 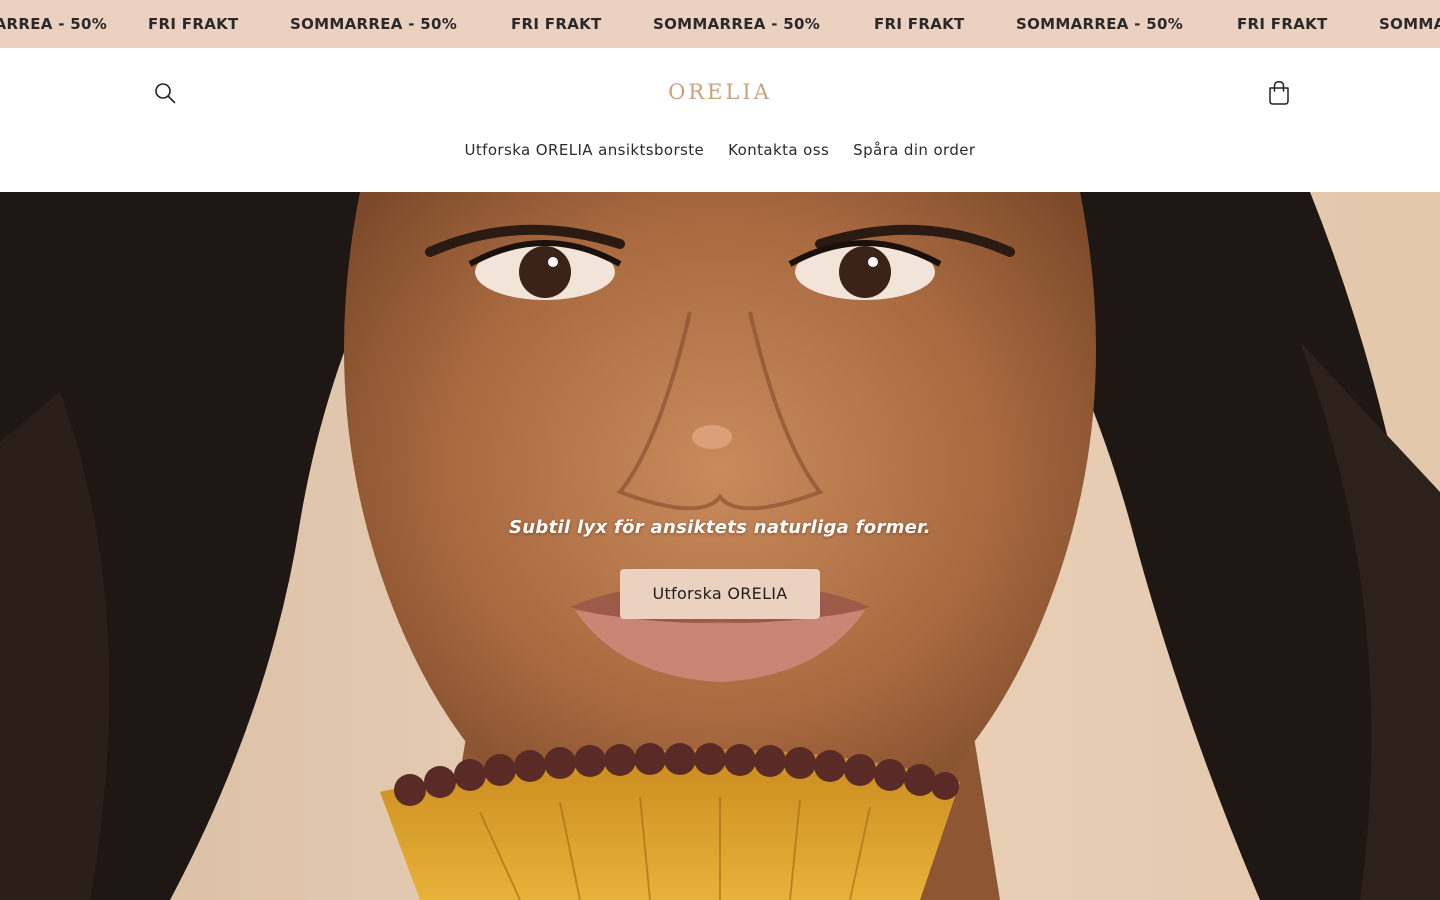 I want to click on search-icon, so click(x=165, y=93).